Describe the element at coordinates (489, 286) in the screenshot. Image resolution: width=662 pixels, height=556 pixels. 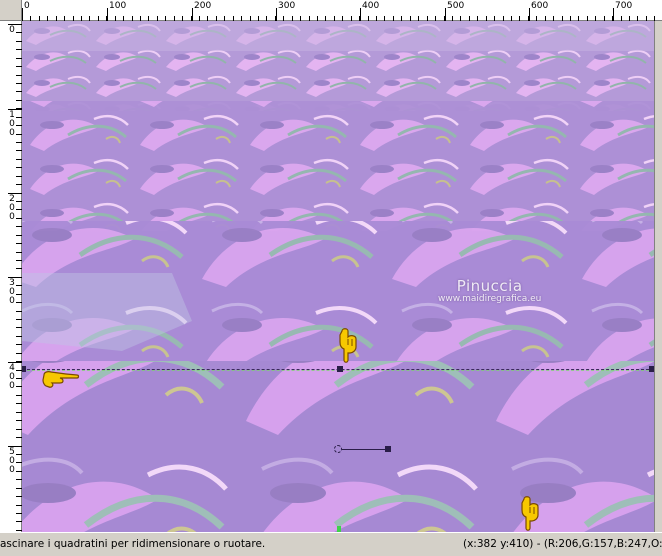
I see `watermark-name: Pinuccia` at that location.